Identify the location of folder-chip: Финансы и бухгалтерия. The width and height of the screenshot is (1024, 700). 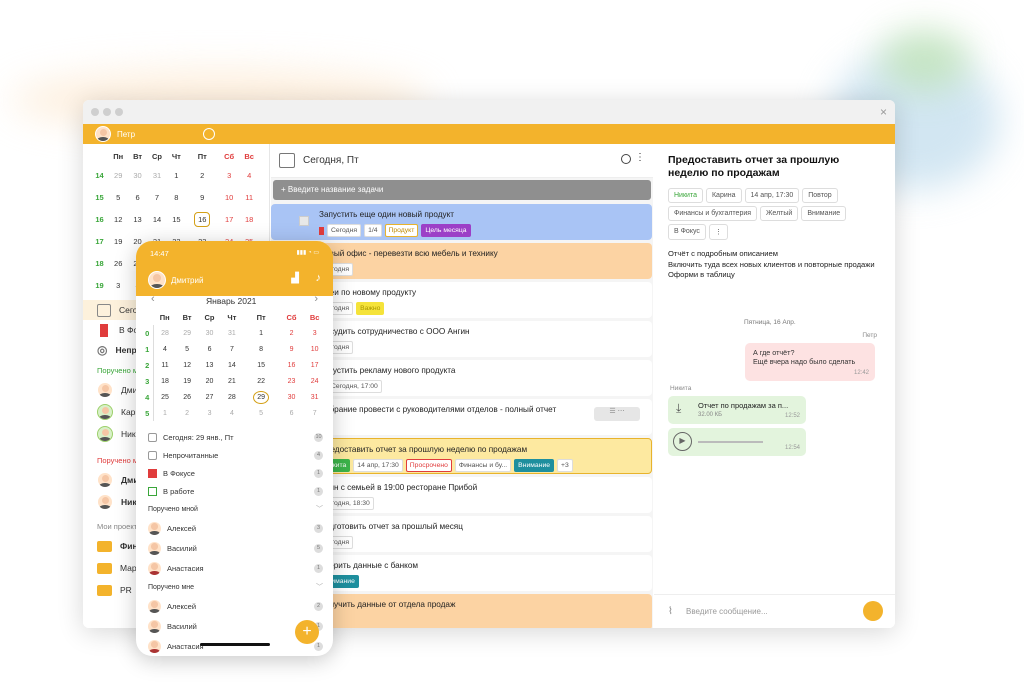
(713, 213).